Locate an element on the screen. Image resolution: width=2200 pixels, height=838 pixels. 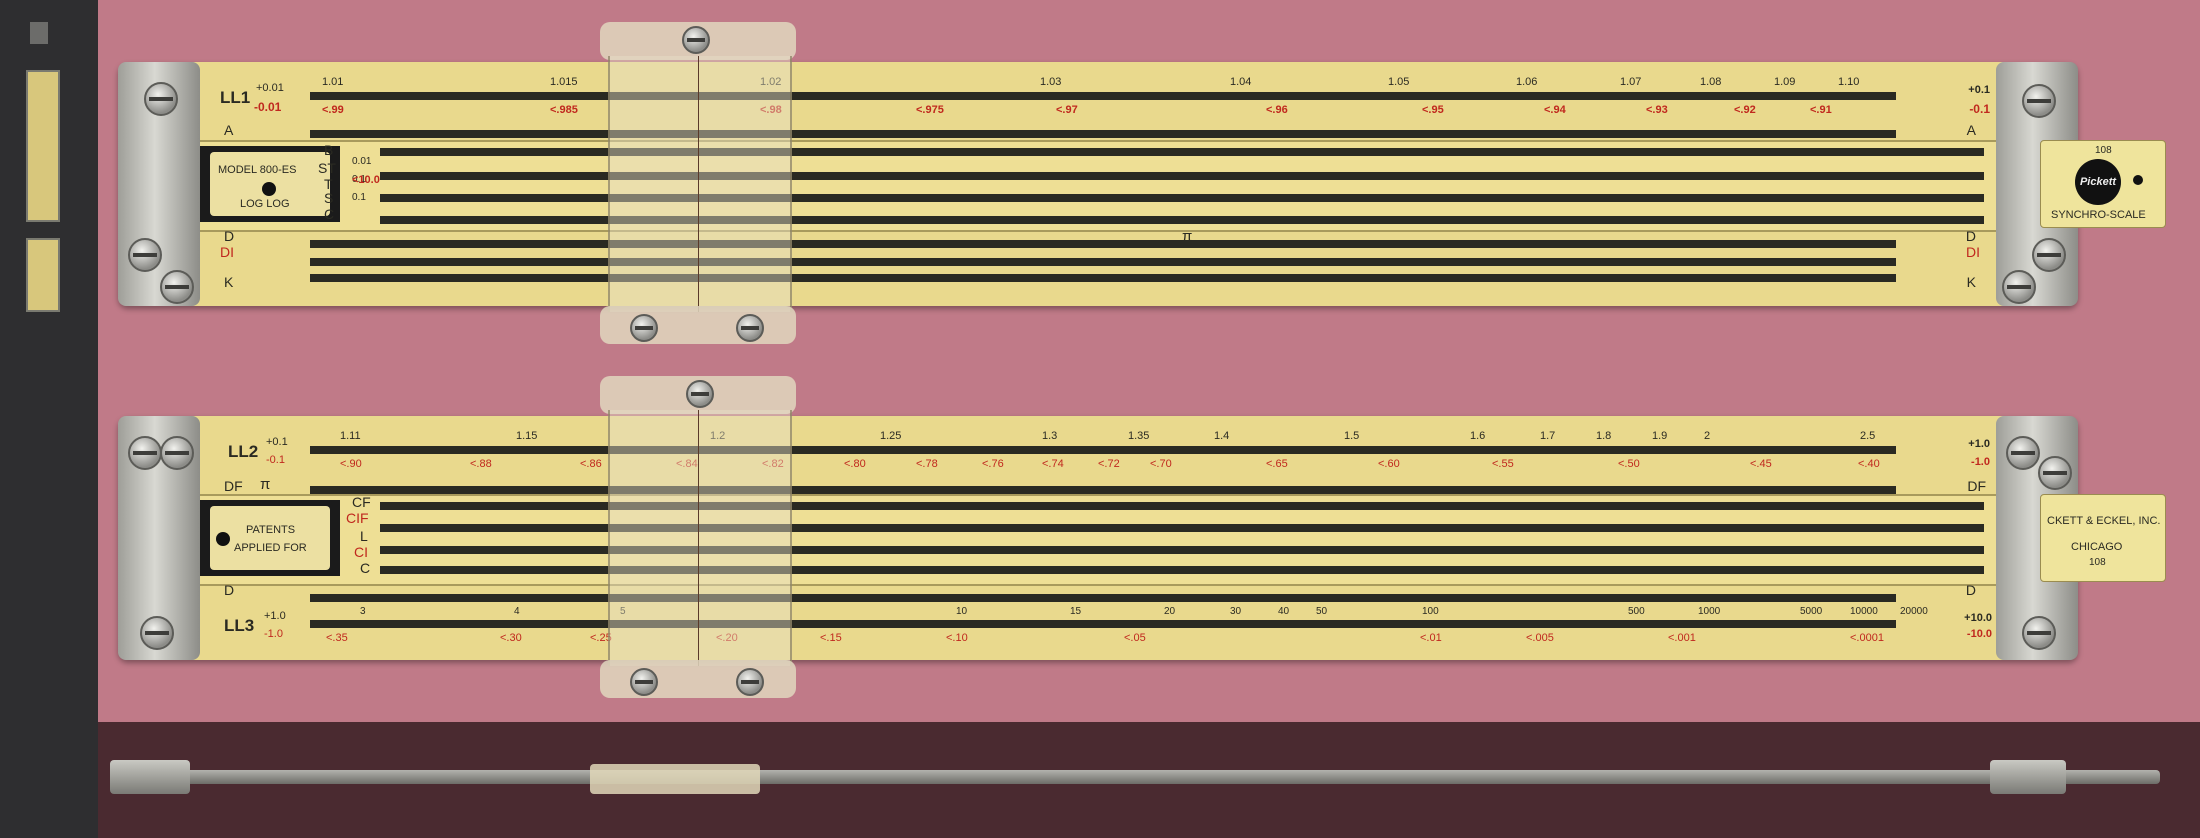
ll1-minus: -0.01 is located at coordinates (268, 107).